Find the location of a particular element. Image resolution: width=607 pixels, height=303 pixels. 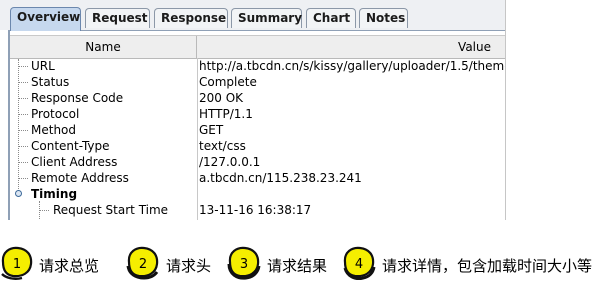

table-header: Name Value is located at coordinates (257, 47).